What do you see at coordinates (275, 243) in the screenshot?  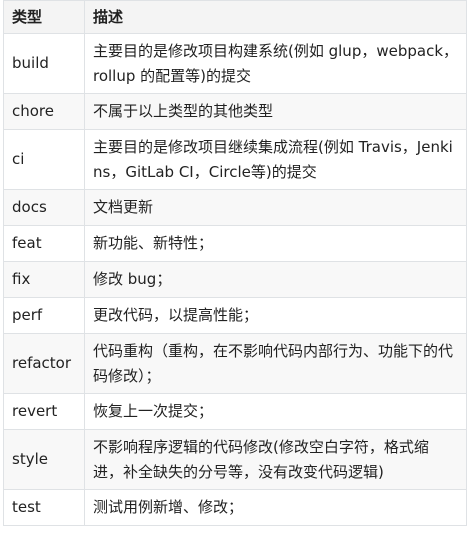 I see `description-cell: 新功能、新特性；` at bounding box center [275, 243].